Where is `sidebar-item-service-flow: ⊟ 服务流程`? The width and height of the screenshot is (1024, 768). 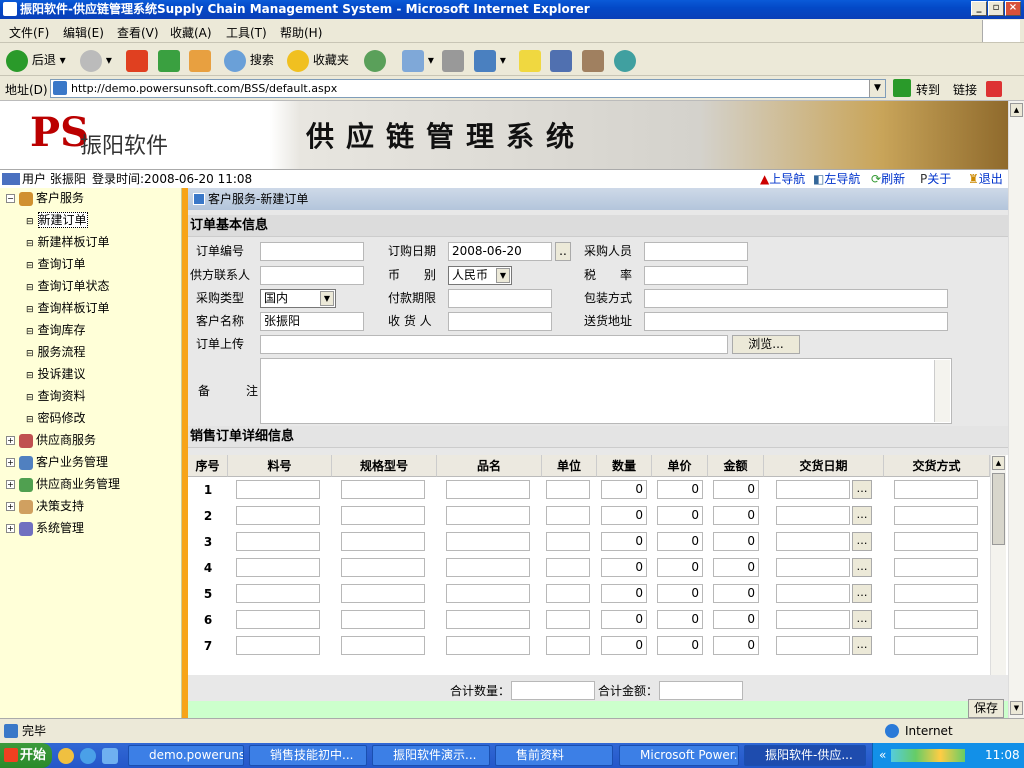 sidebar-item-service-flow: ⊟ 服务流程 is located at coordinates (56, 352).